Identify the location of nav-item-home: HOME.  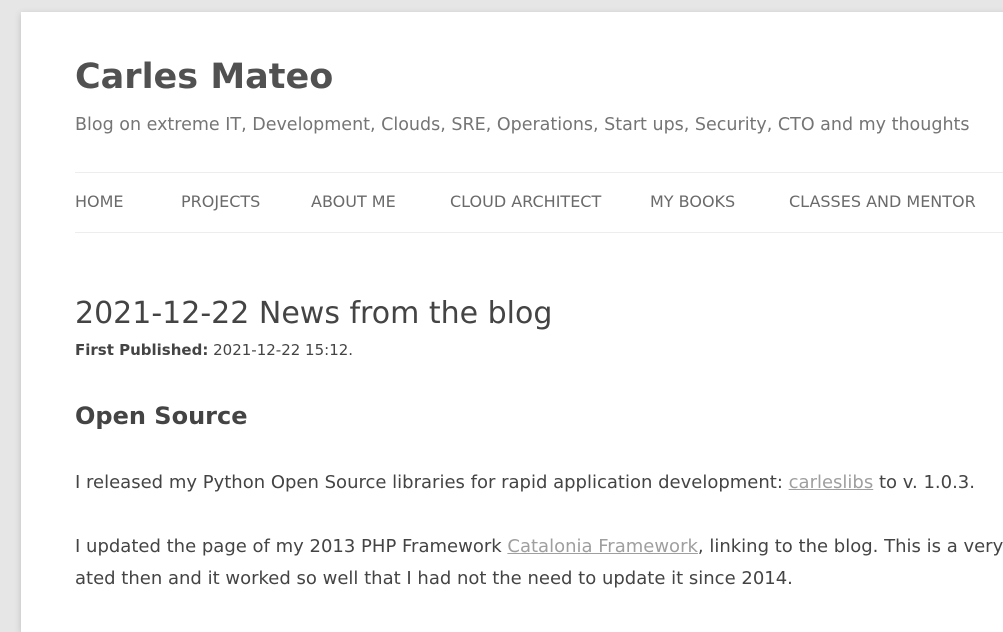
(99, 202).